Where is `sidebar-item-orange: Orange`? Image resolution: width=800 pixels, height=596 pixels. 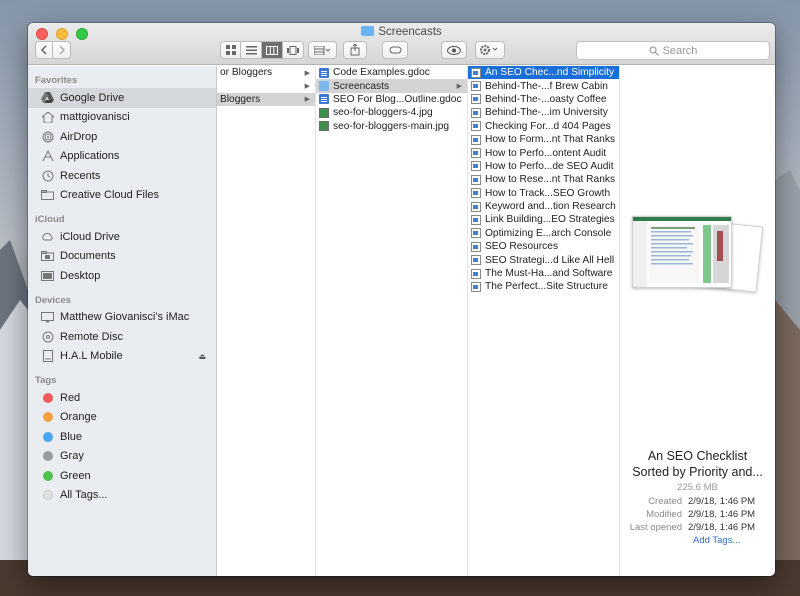 sidebar-item-orange: Orange is located at coordinates (122, 418).